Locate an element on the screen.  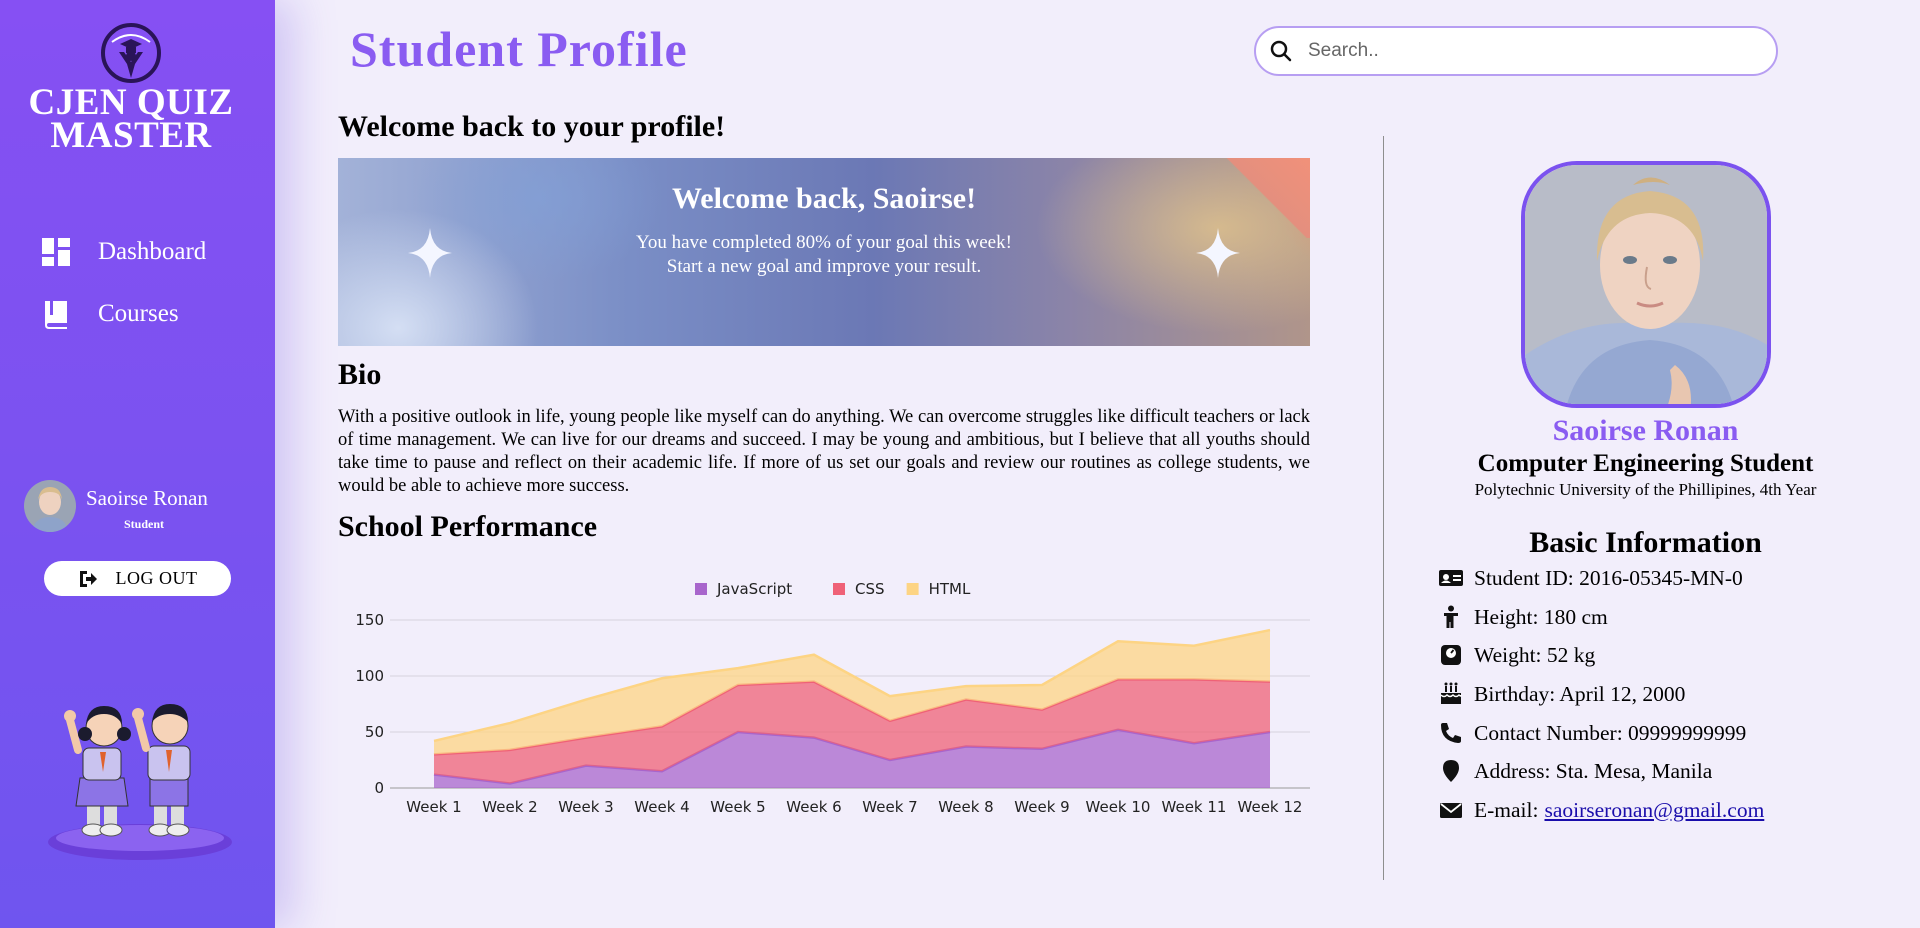
welcome-heading: Welcome back to your profile! is located at coordinates (532, 126).